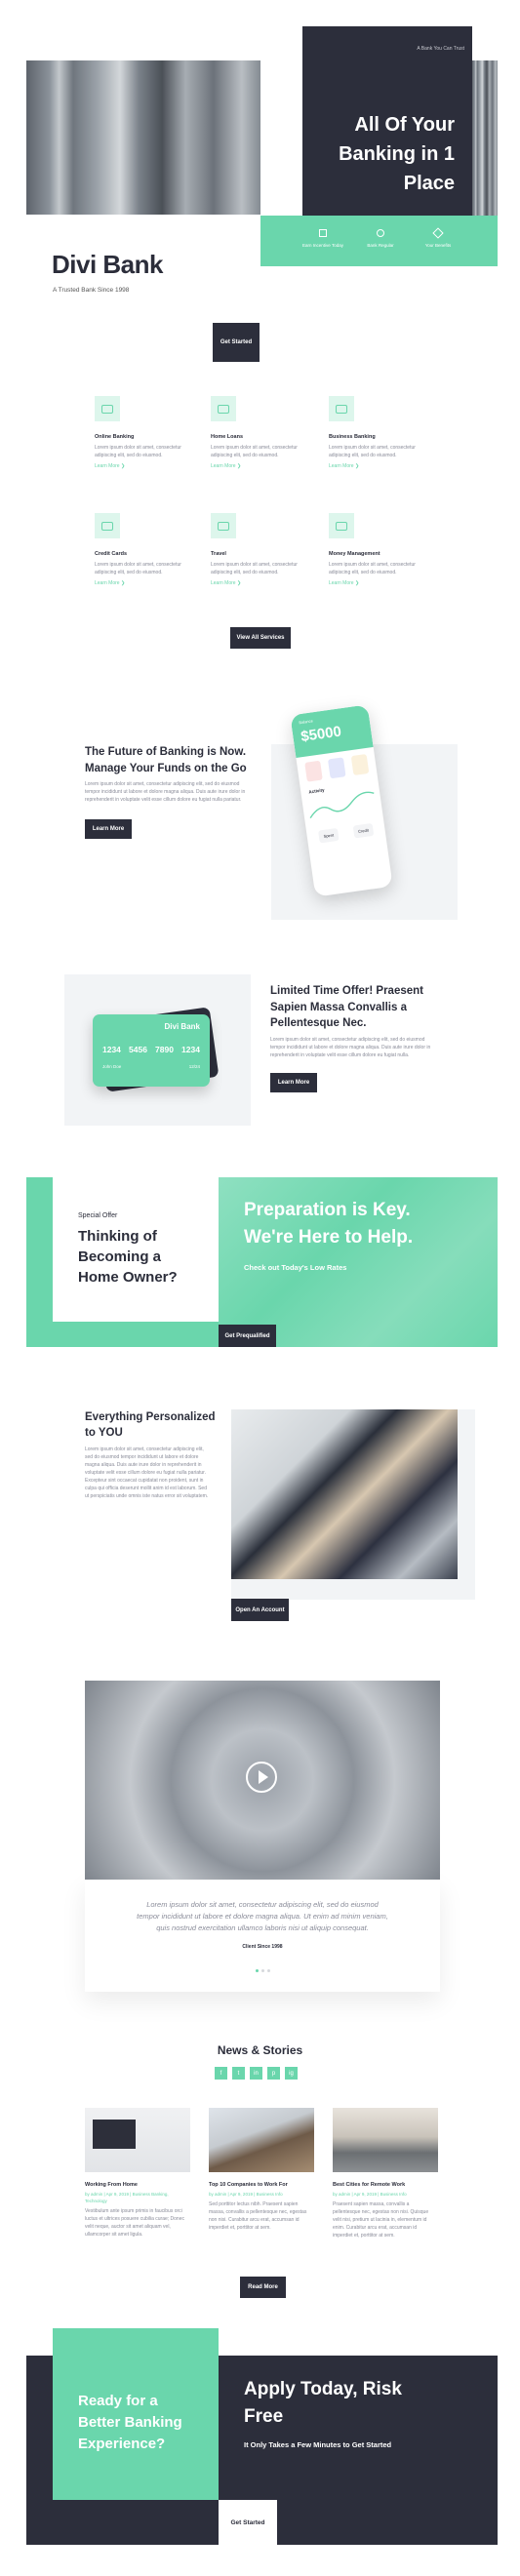 The width and height of the screenshot is (520, 2576). What do you see at coordinates (150, 1425) in the screenshot?
I see `personal-title: Everything Personalized to YOU` at bounding box center [150, 1425].